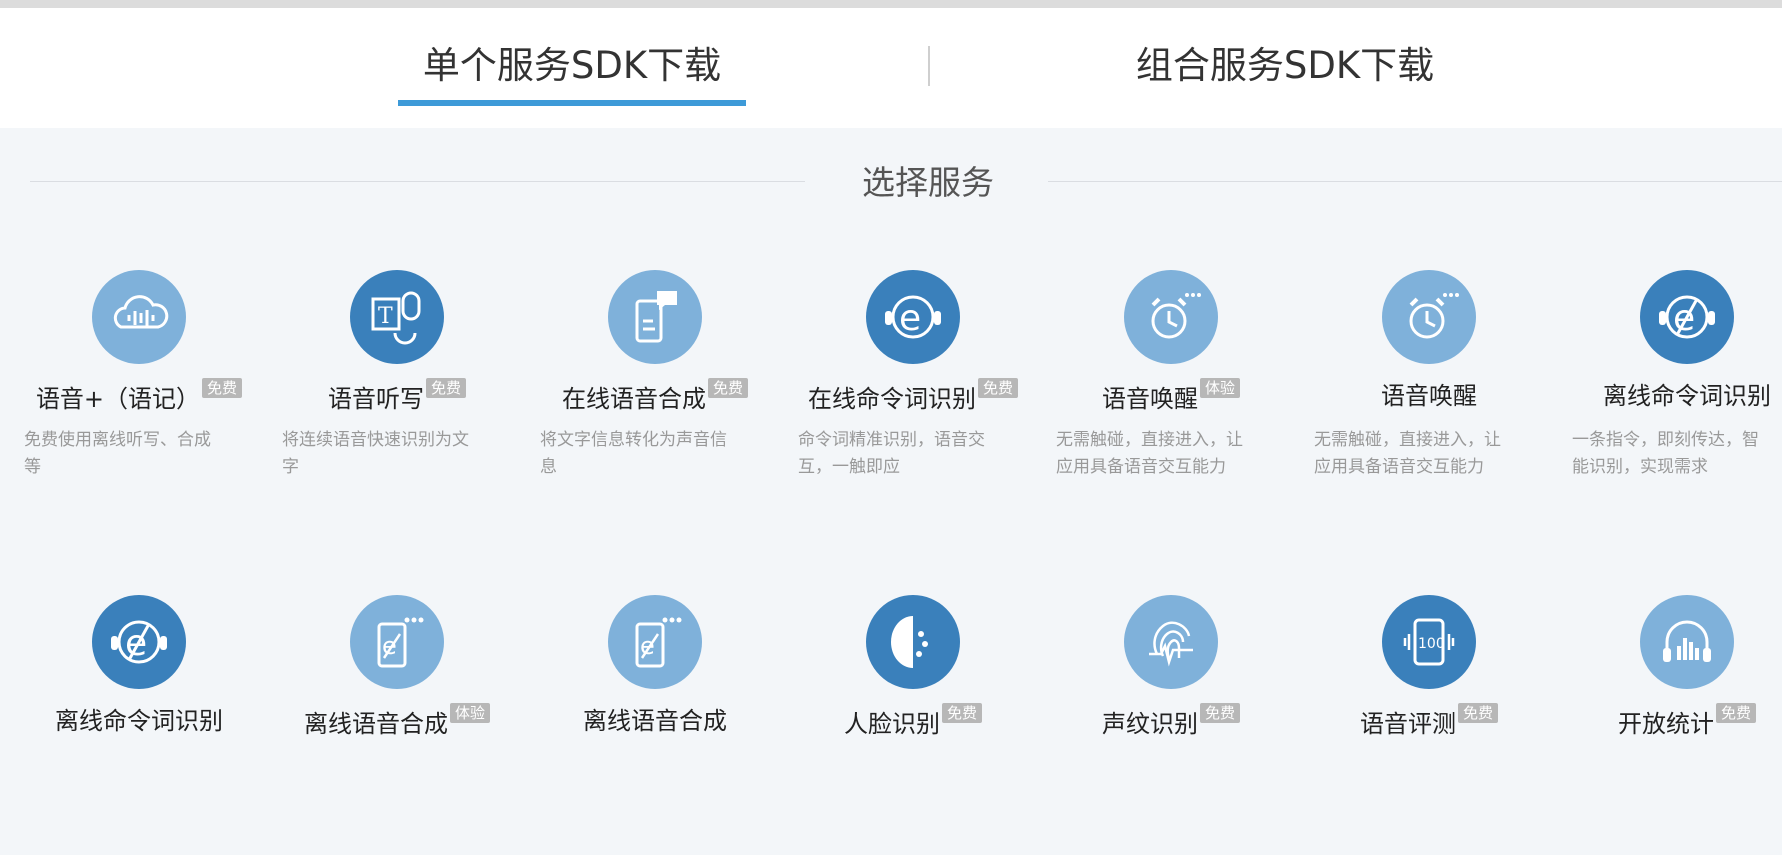  I want to click on service-title-row: 在线语音合成 免费, so click(655, 397).